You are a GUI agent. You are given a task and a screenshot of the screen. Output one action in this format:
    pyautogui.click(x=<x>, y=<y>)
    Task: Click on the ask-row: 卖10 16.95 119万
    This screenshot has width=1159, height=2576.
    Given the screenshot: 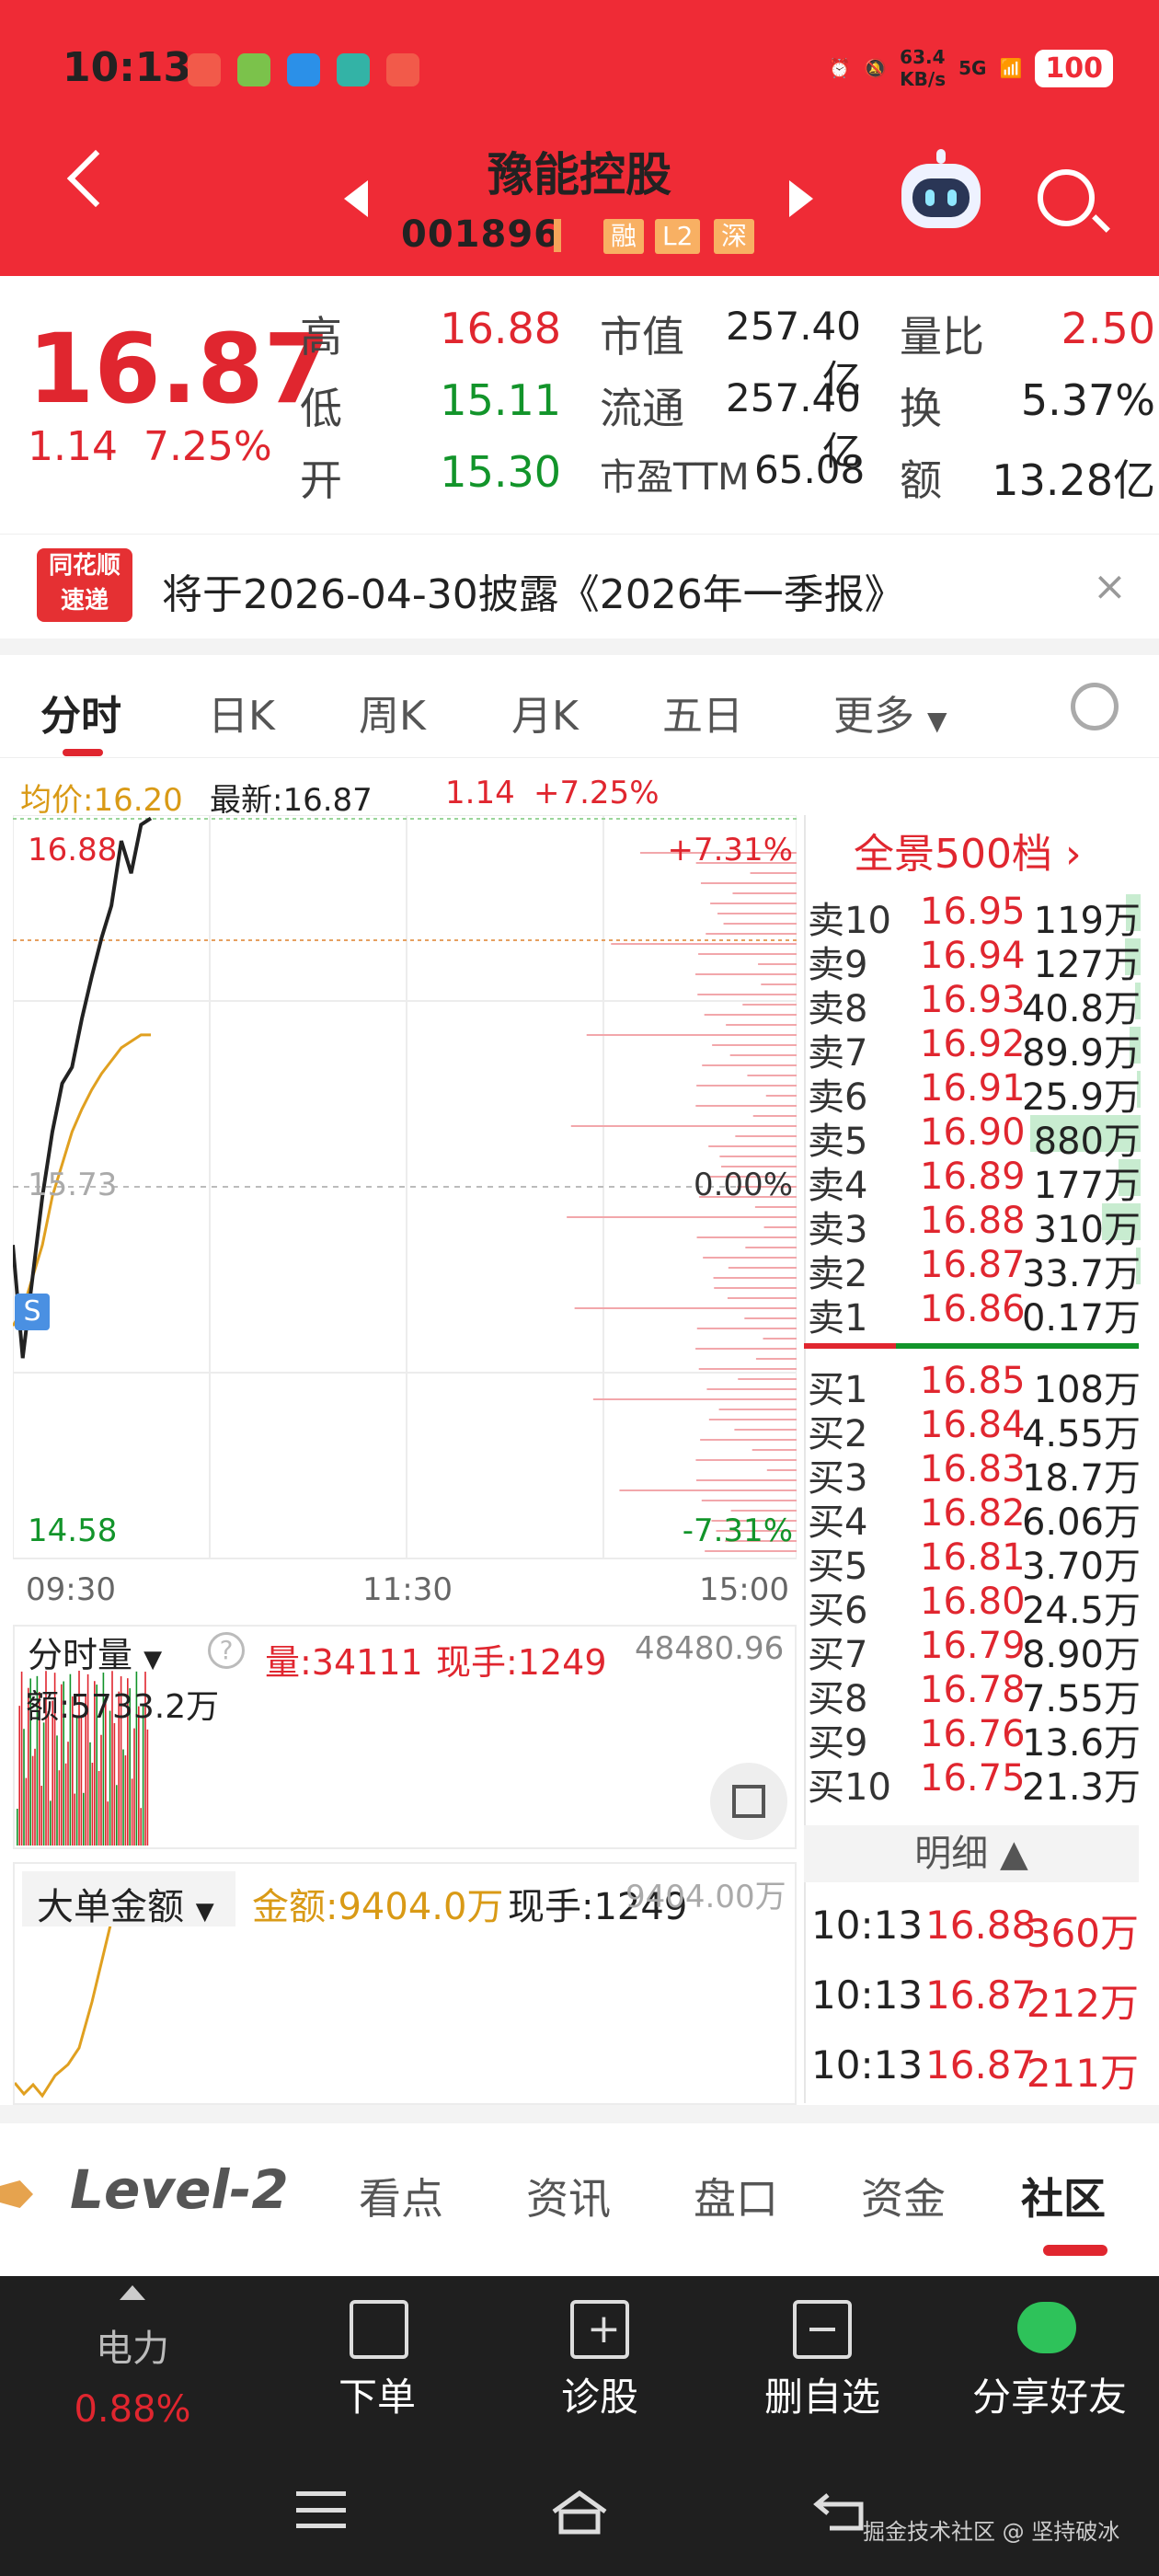 What is the action you would take?
    pyautogui.click(x=974, y=916)
    